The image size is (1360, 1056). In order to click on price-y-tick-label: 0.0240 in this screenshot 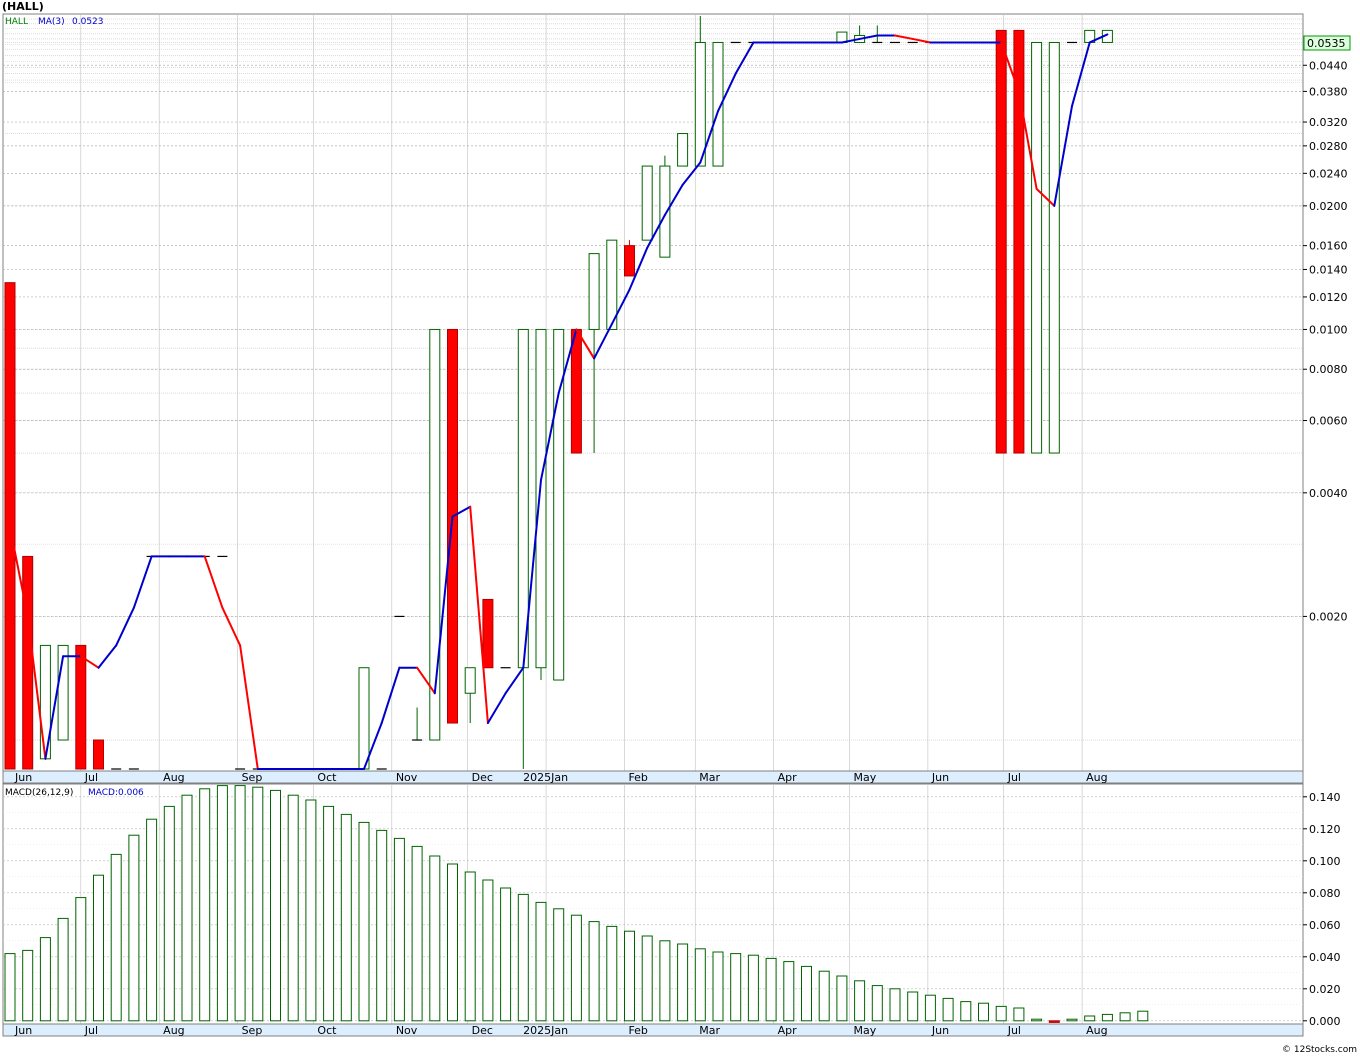, I will do `click(1328, 173)`.